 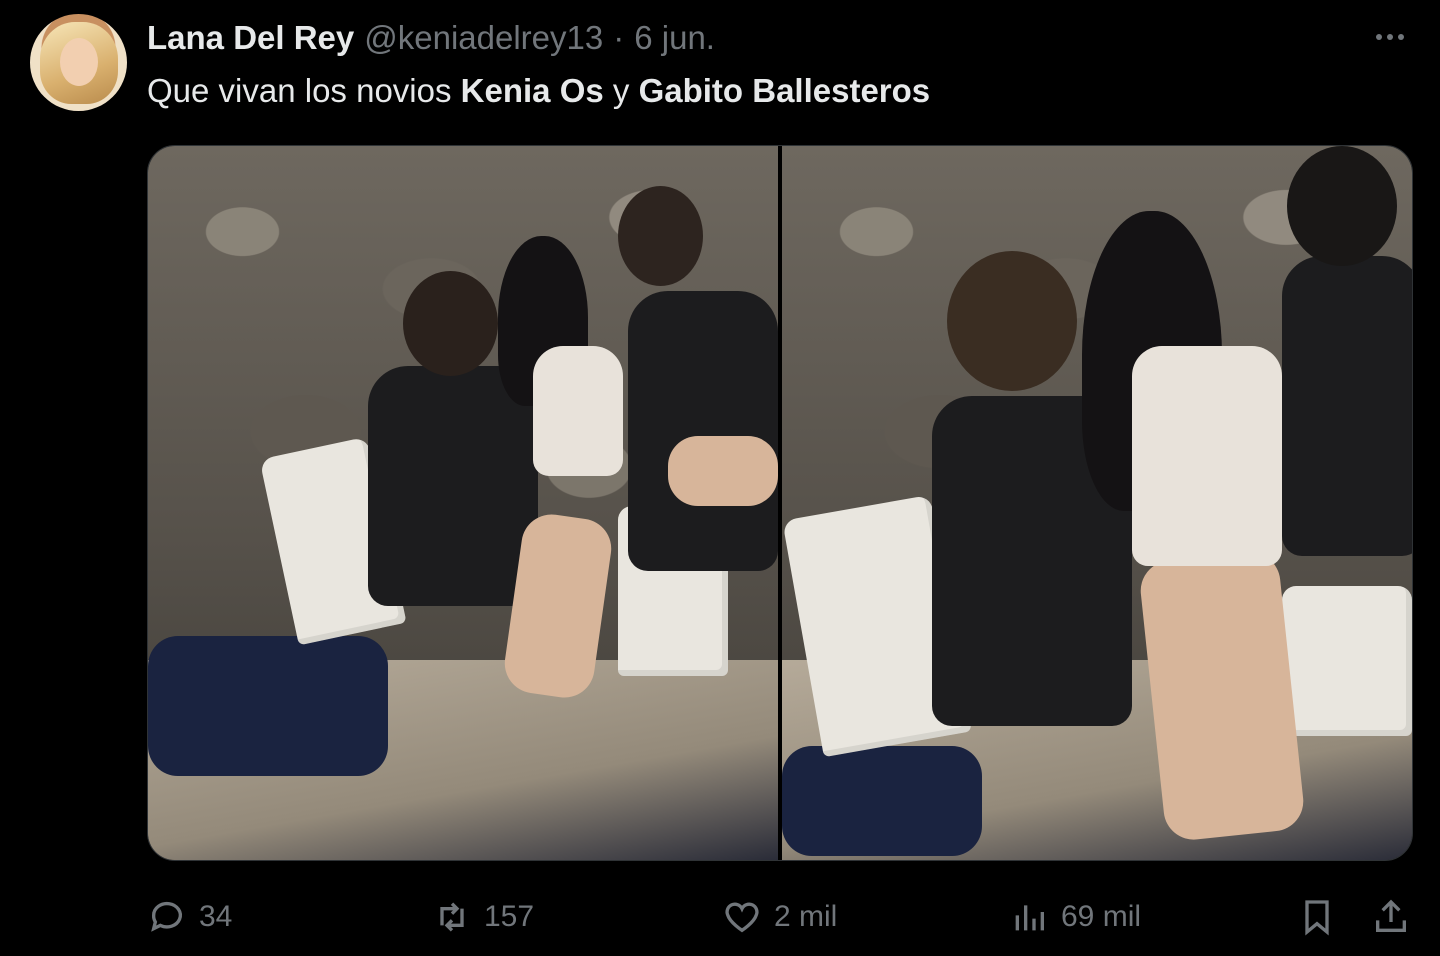 I want to click on views-button: 69 mil, so click(x=1075, y=917).